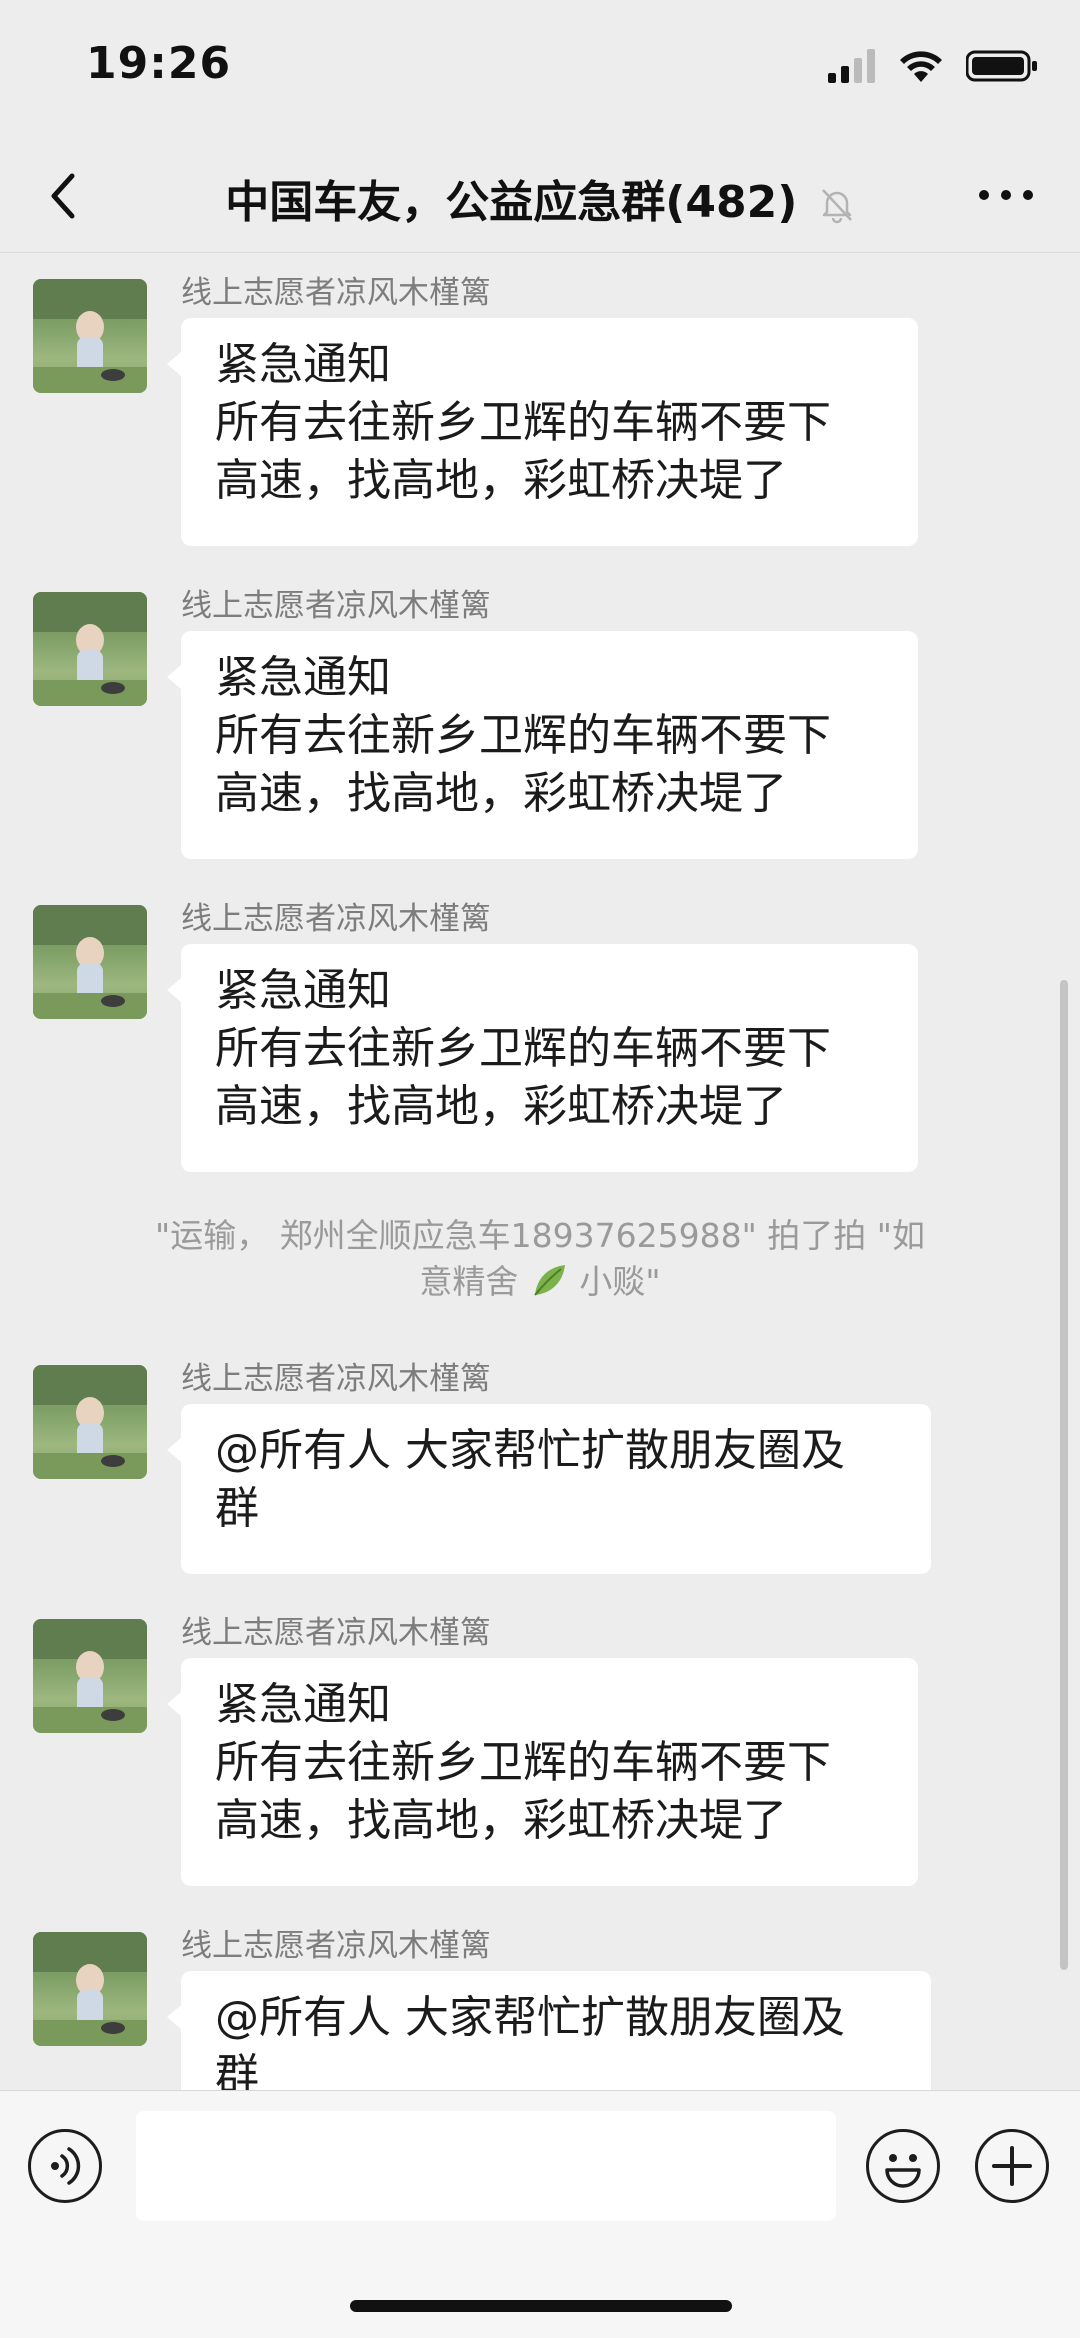  I want to click on smiley-icon, so click(903, 2171).